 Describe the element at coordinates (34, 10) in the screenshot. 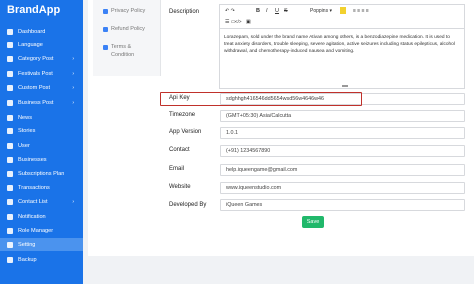

I see `app-title: BrandApp` at that location.